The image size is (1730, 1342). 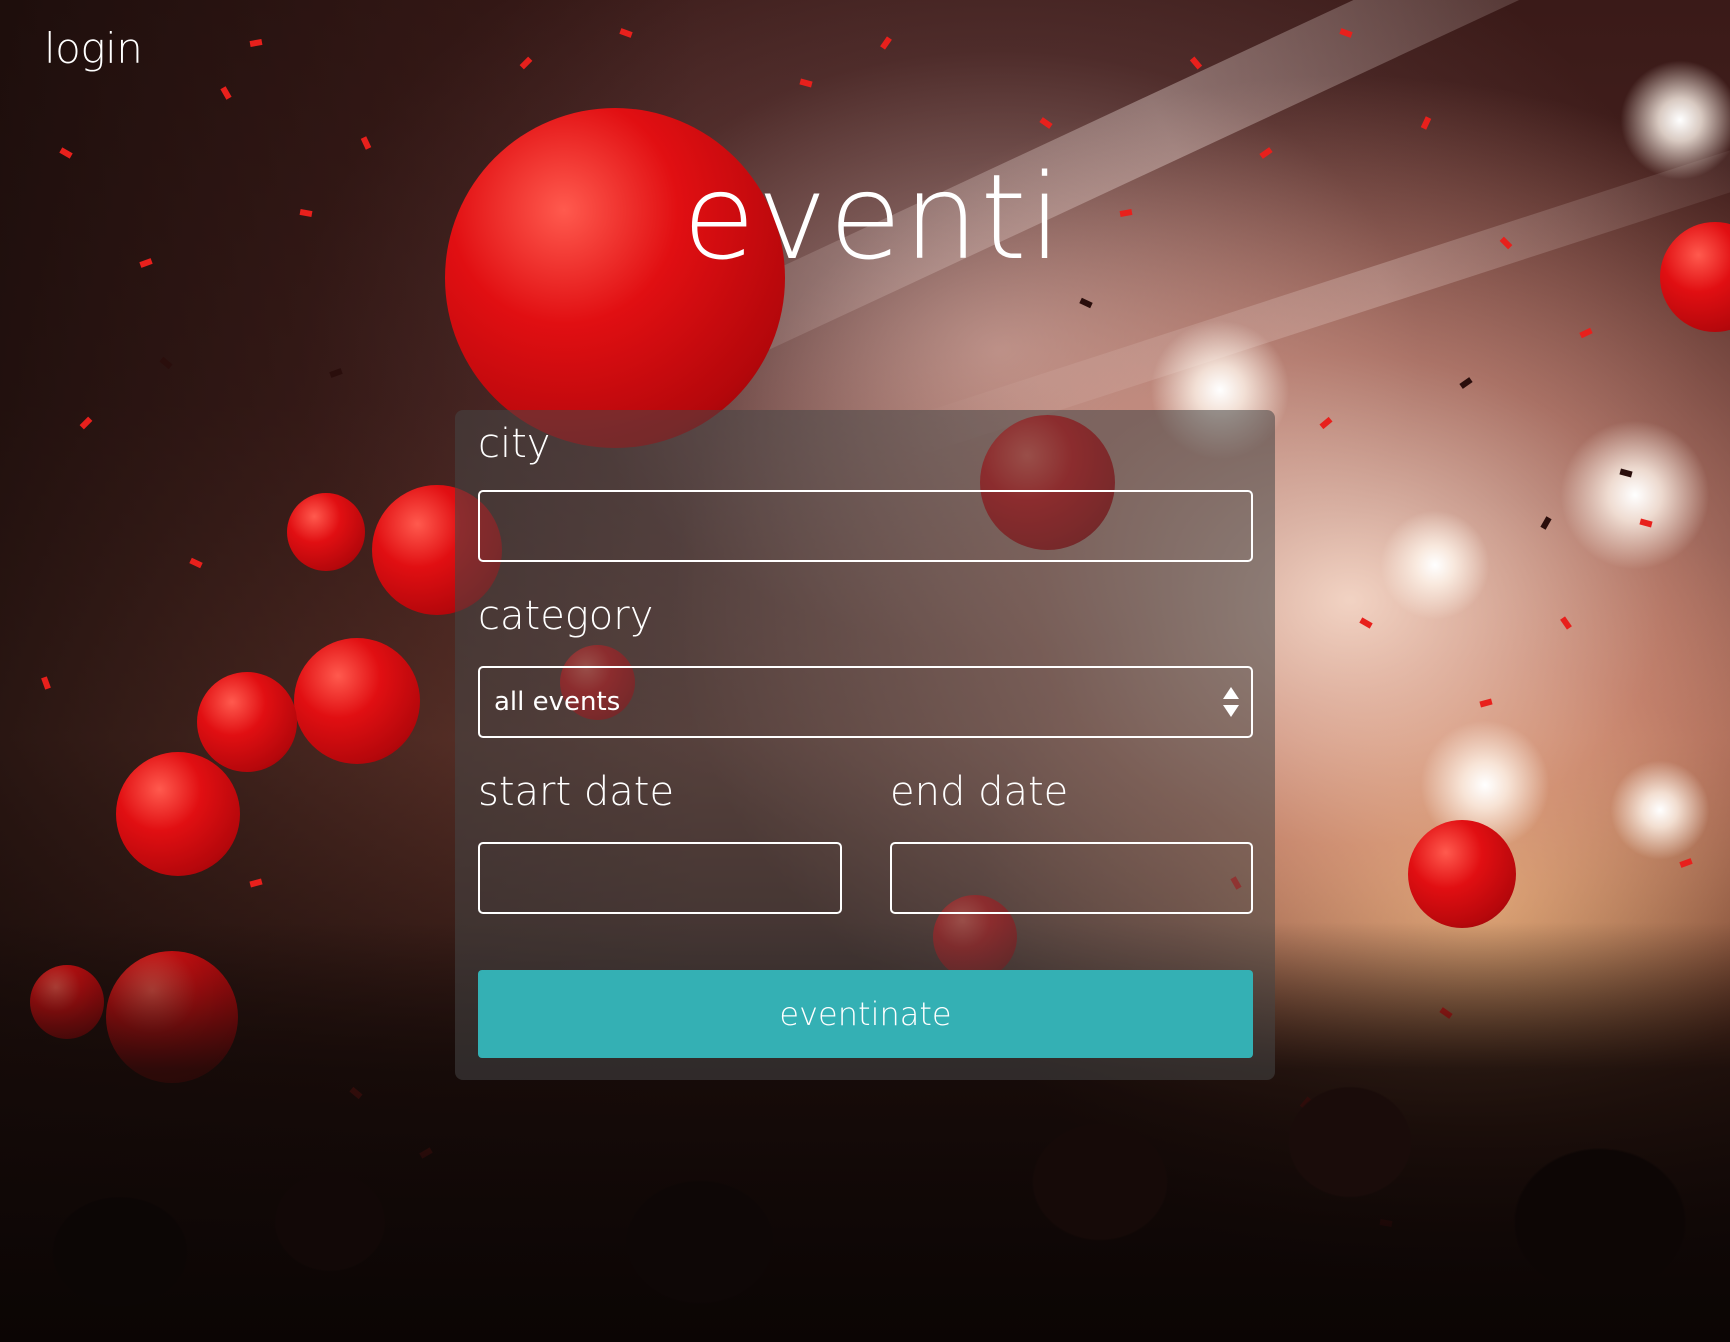 I want to click on end-date-label: end date, so click(x=979, y=792).